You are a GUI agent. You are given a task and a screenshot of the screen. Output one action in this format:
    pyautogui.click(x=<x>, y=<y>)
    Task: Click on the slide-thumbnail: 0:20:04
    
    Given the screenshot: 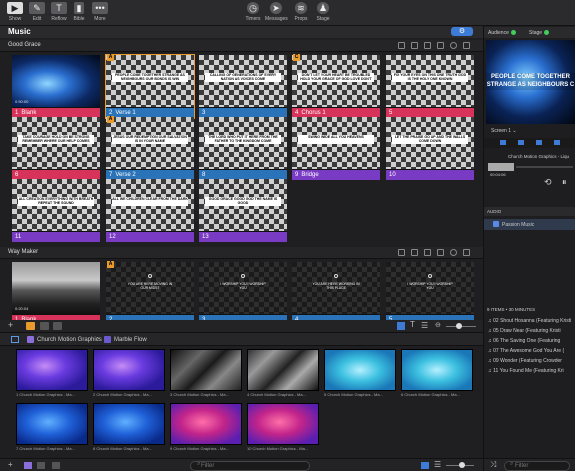 What is the action you would take?
    pyautogui.click(x=56, y=288)
    